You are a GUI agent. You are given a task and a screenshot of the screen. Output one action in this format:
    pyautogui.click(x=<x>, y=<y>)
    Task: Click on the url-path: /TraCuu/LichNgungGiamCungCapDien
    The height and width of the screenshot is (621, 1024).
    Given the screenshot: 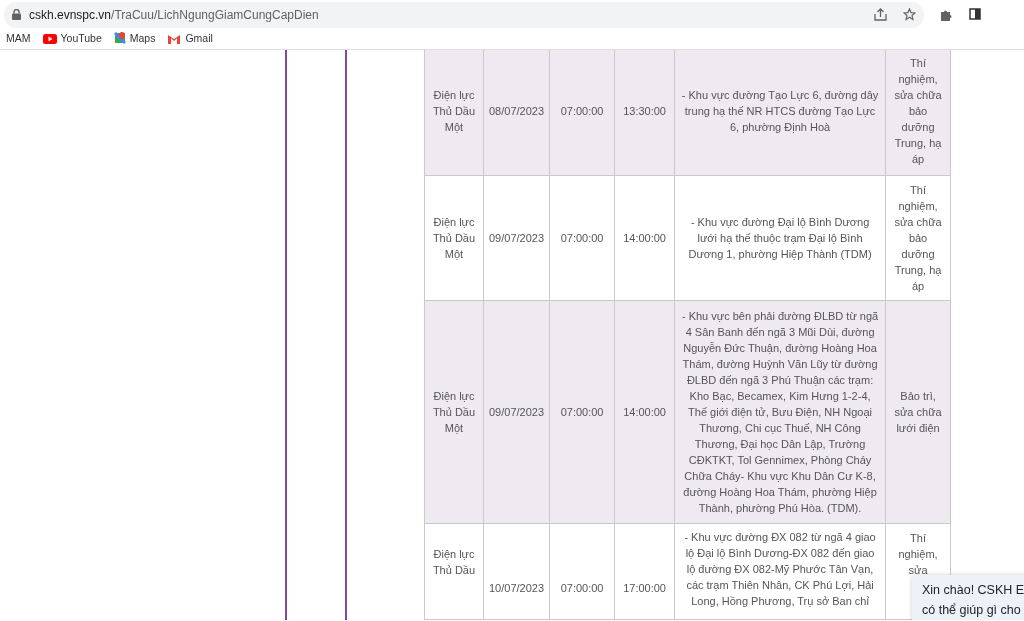 What is the action you would take?
    pyautogui.click(x=215, y=15)
    